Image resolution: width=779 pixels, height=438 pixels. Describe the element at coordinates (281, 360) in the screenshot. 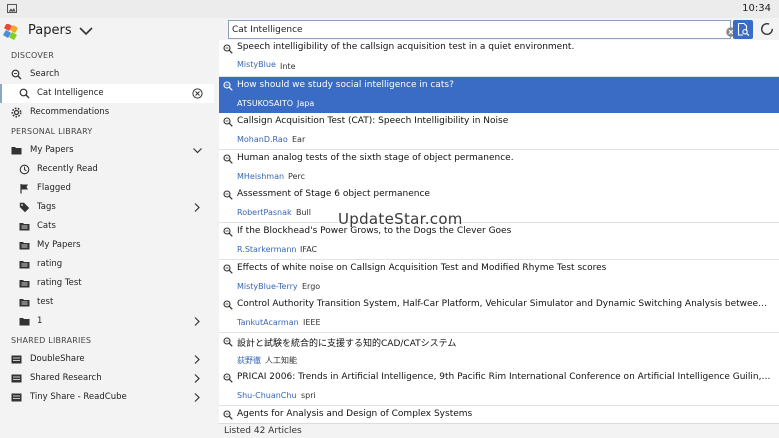

I see `result-source: 人工知能` at that location.